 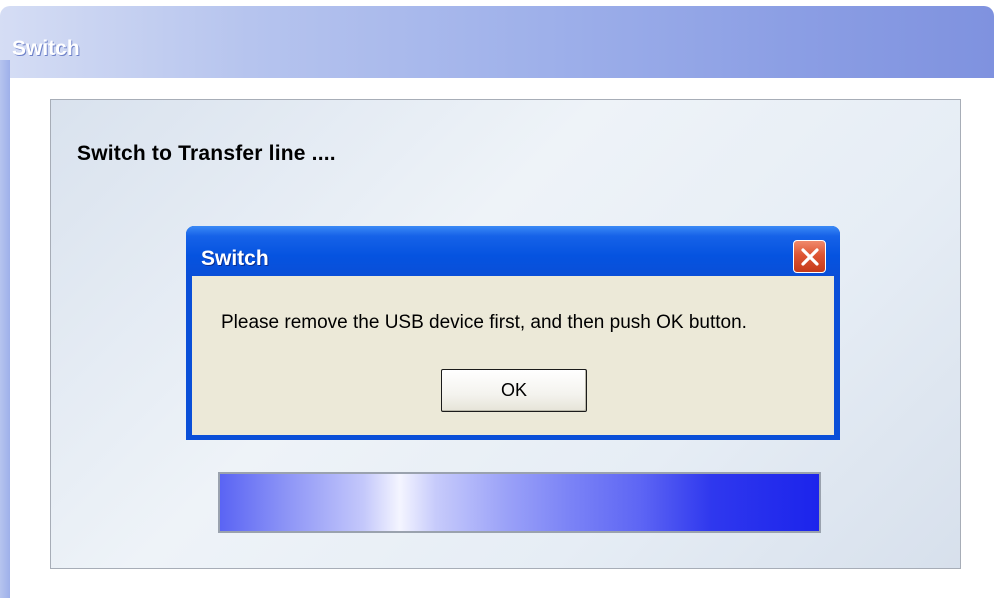 What do you see at coordinates (235, 258) in the screenshot?
I see `dialog-title: Switch` at bounding box center [235, 258].